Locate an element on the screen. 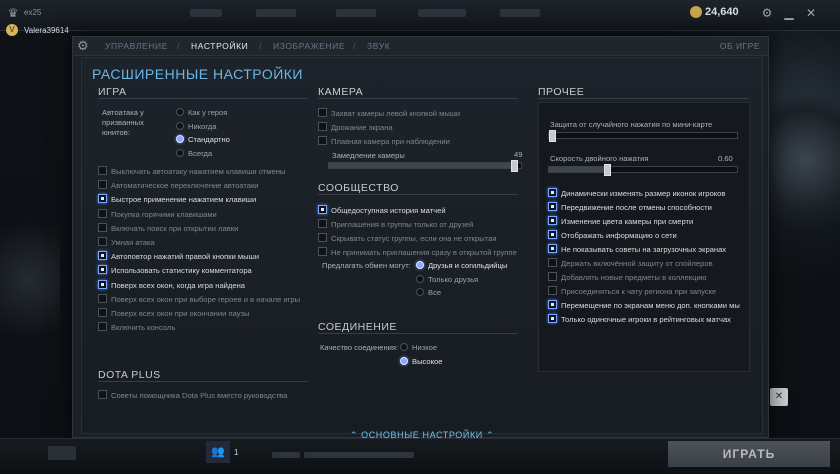  checkbox-item: Включить консоль is located at coordinates (136, 327).